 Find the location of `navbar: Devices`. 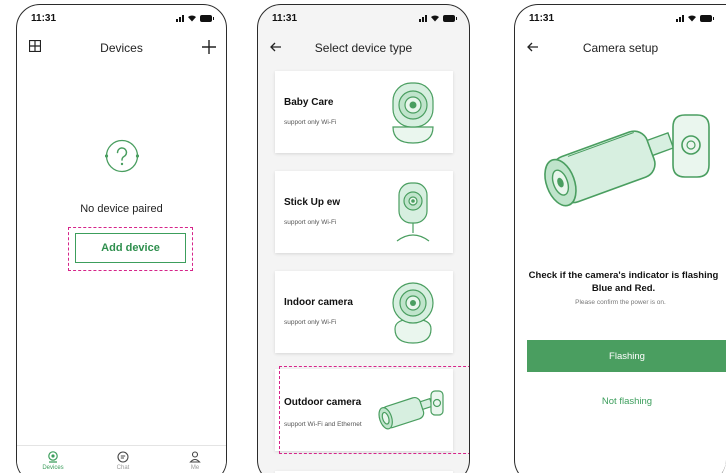

navbar: Devices is located at coordinates (121, 49).